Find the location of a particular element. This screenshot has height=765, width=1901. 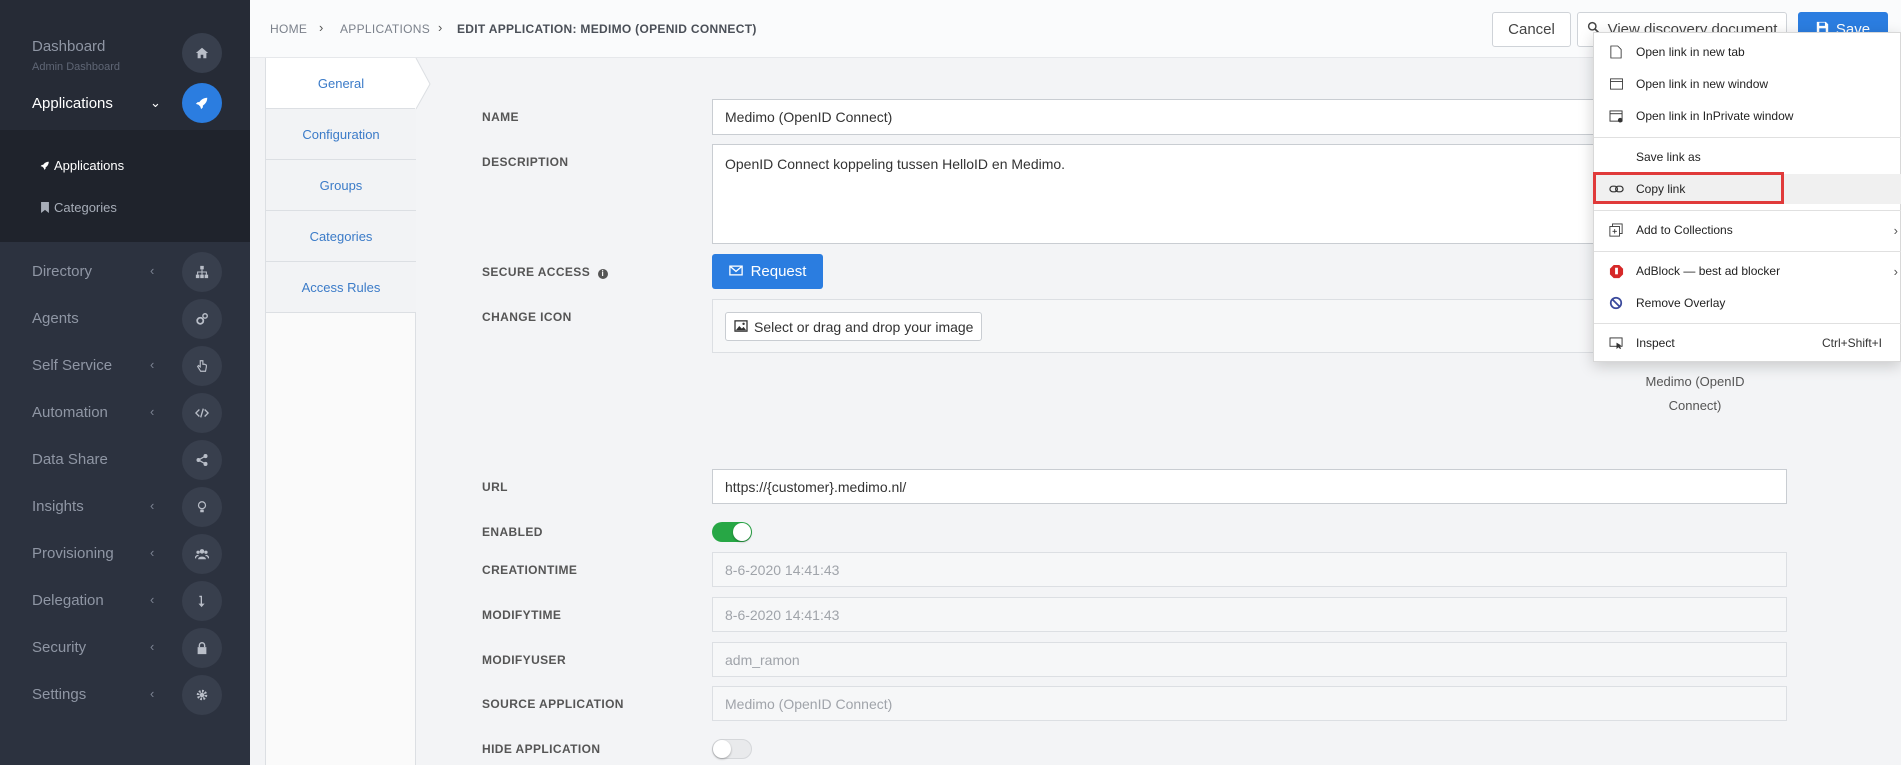

cogs-icon is located at coordinates (202, 319).